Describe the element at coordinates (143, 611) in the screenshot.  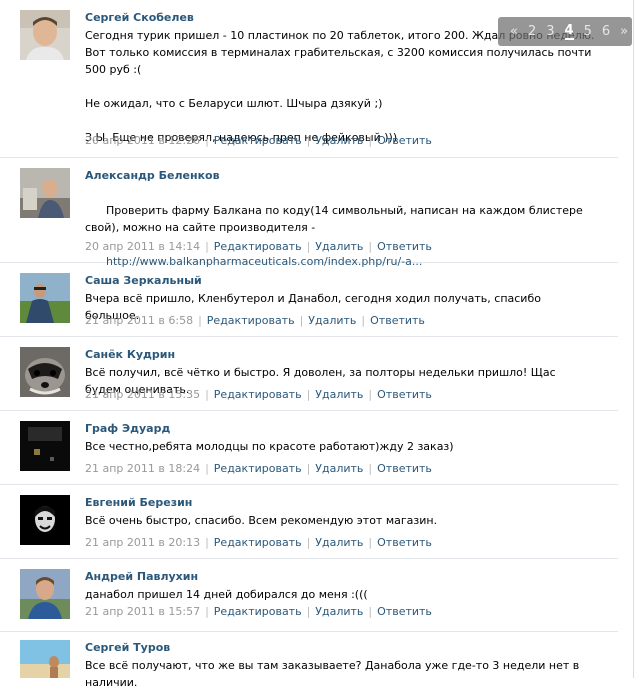
I see `post-date: 21 апр 2011 в 15:57` at that location.